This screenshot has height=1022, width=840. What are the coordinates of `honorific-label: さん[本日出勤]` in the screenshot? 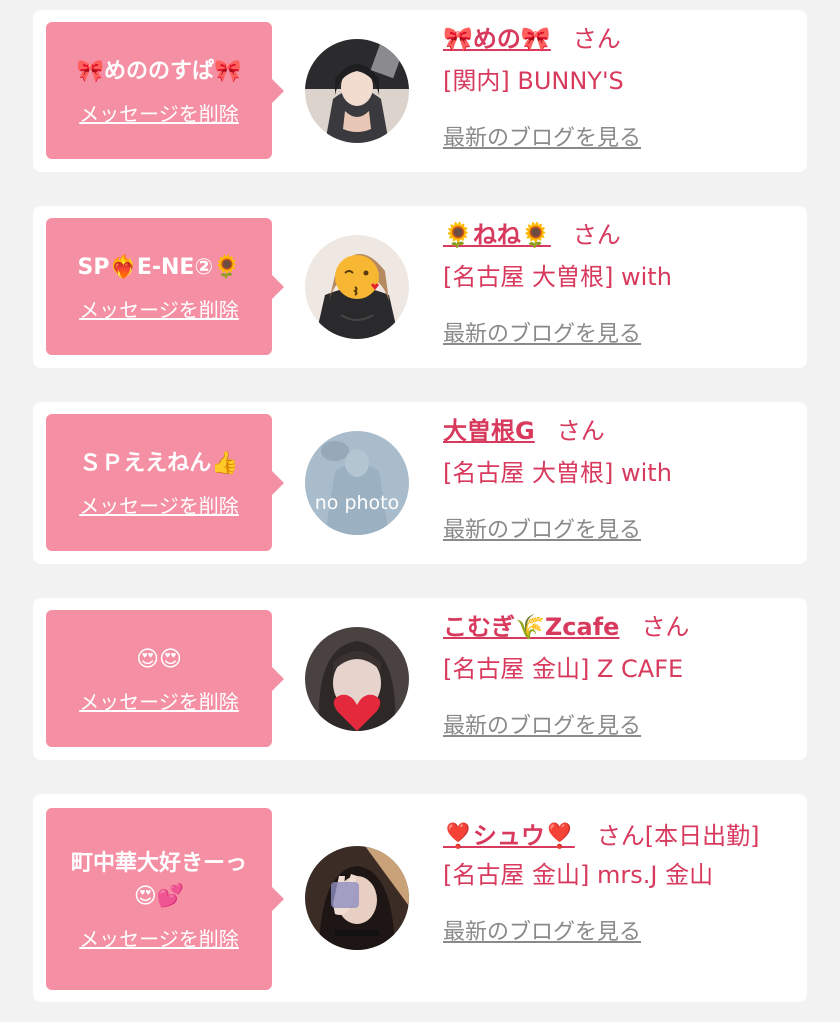 It's located at (678, 836).